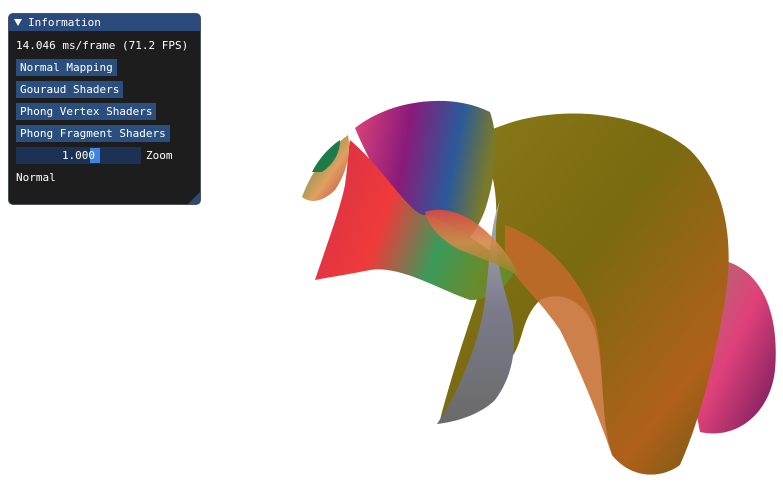  What do you see at coordinates (102, 45) in the screenshot?
I see `frame-stats-text: 14.046 ms/frame (71.2 FPS)` at bounding box center [102, 45].